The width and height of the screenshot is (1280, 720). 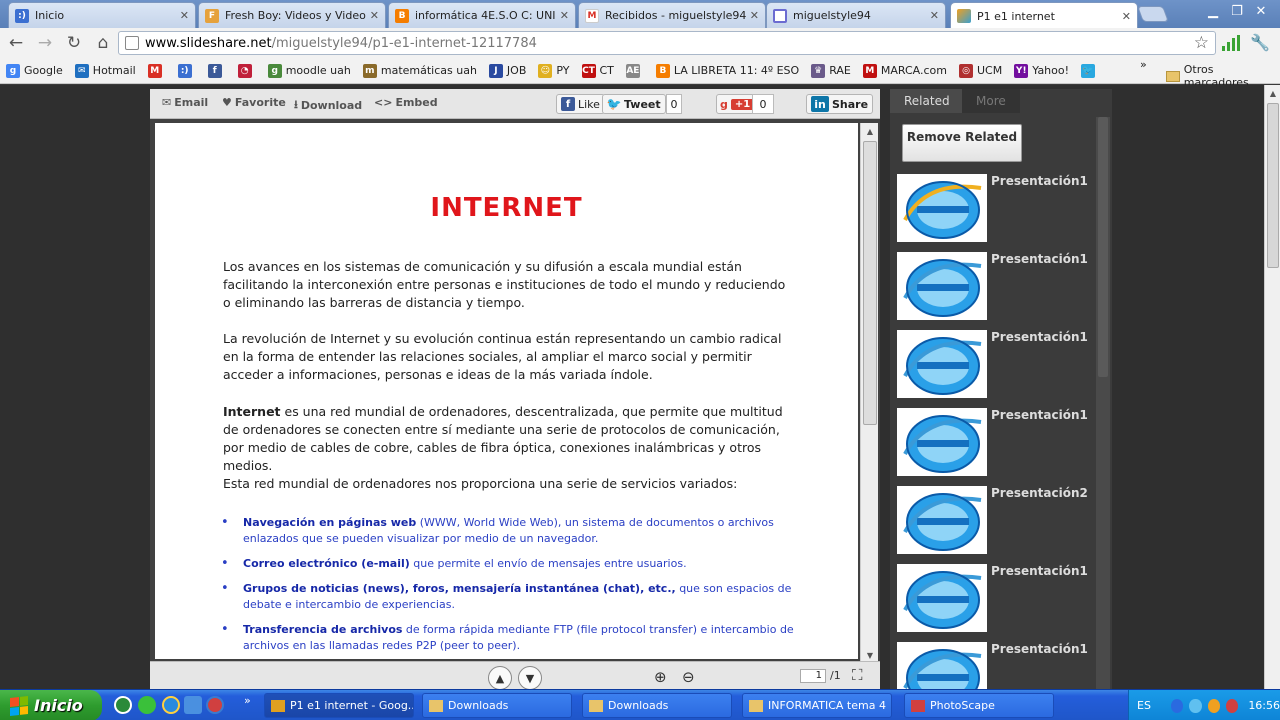 What do you see at coordinates (1237, 11) in the screenshot?
I see `restore-icon: ❐` at bounding box center [1237, 11].